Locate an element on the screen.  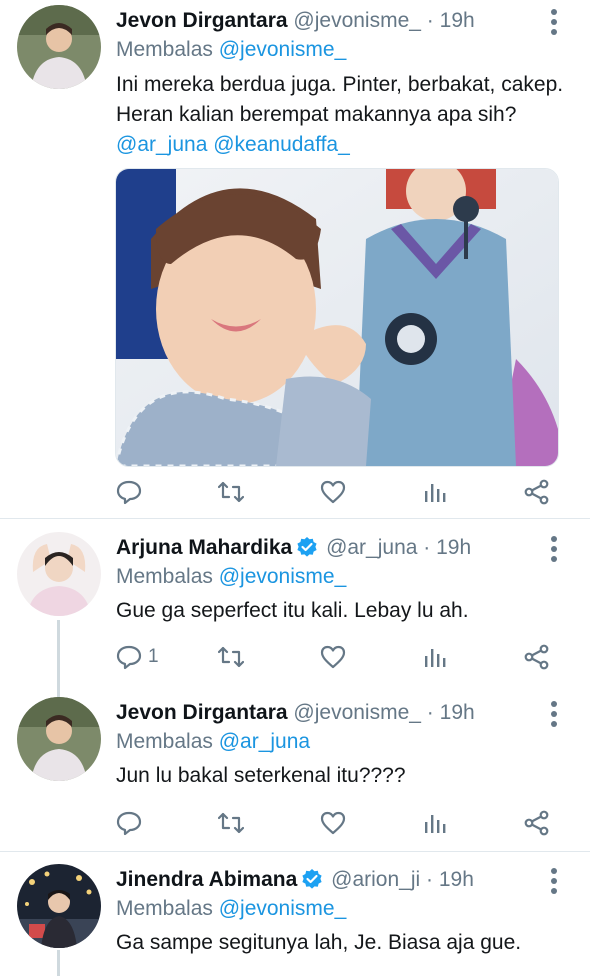
tweet-text: Gue ga seperfect itu kali. Lebay lu ah. is located at coordinates (292, 610).